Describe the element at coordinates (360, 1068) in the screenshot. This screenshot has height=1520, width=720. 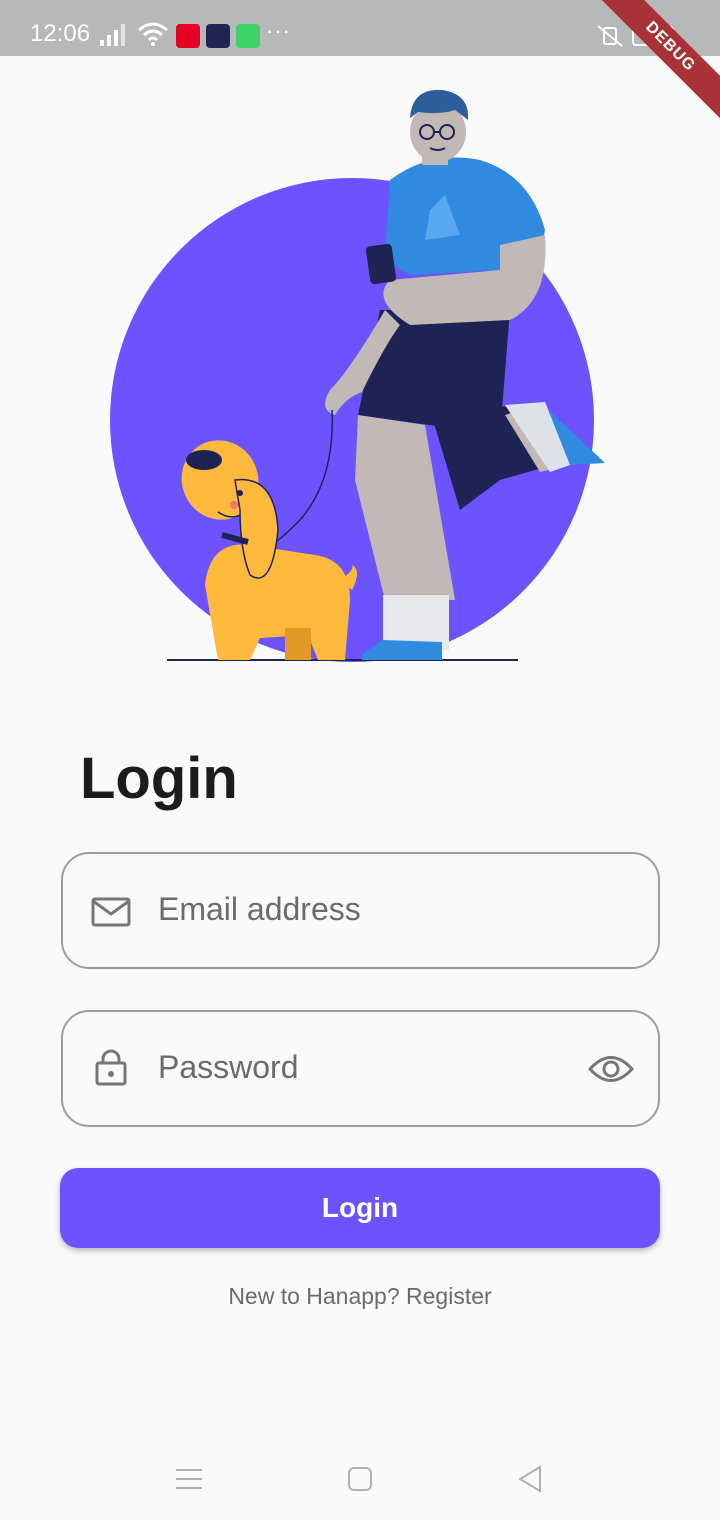
I see `password-field: Password` at that location.